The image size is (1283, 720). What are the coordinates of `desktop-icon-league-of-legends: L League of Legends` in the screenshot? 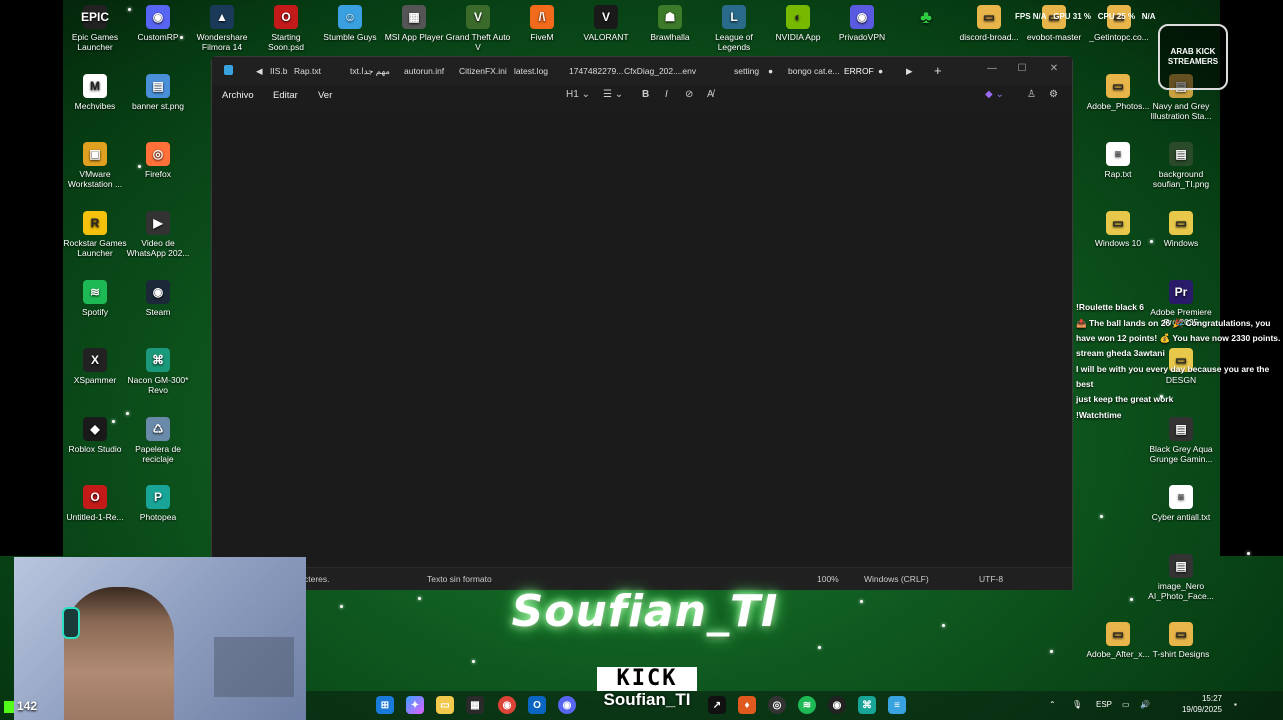 It's located at (734, 28).